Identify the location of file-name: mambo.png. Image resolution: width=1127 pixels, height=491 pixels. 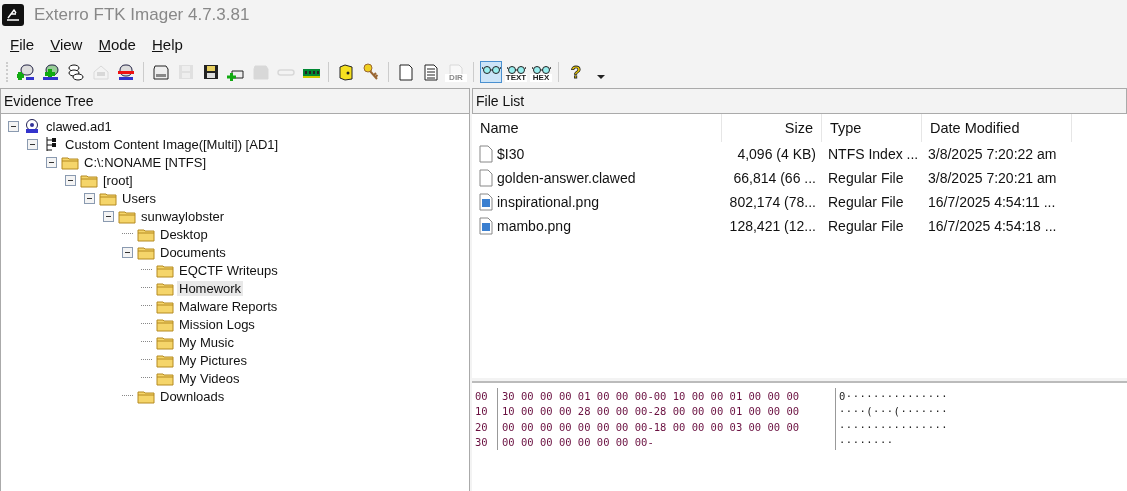
(534, 226).